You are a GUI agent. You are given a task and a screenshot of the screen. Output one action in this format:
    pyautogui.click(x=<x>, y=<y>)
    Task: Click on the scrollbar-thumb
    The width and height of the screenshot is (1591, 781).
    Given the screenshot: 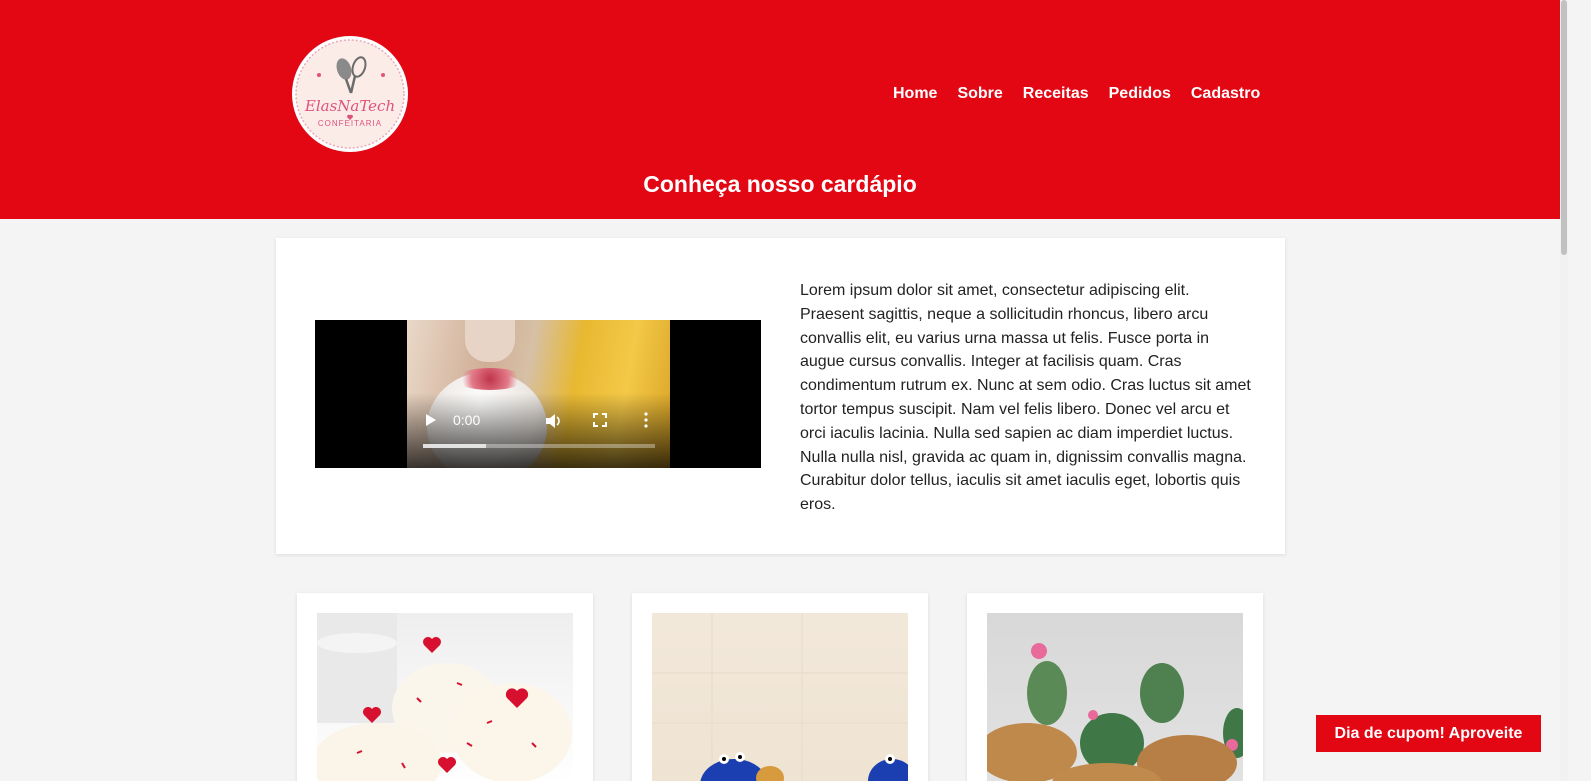 What is the action you would take?
    pyautogui.click(x=1564, y=127)
    